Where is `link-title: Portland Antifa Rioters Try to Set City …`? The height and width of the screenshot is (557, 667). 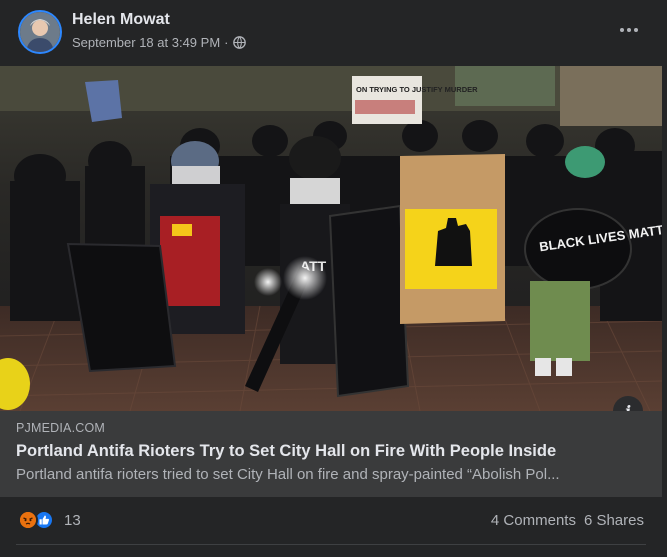 link-title: Portland Antifa Rioters Try to Set City … is located at coordinates (331, 451).